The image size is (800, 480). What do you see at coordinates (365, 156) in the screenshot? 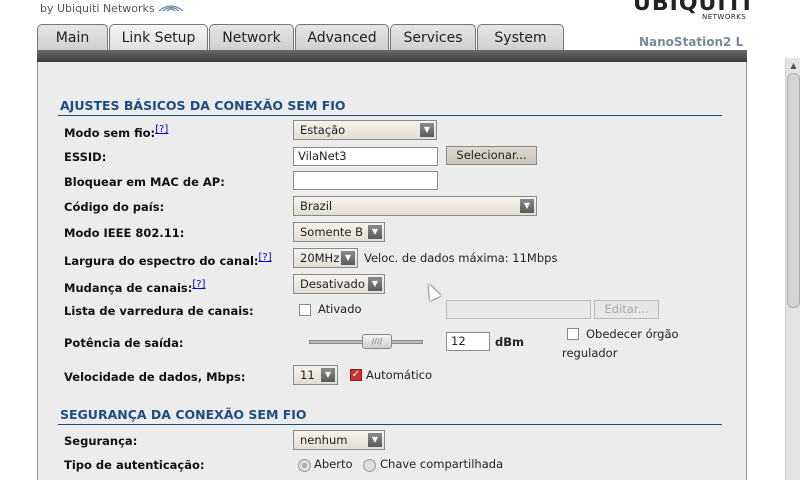
I see `essid-input: VilaNet3` at bounding box center [365, 156].